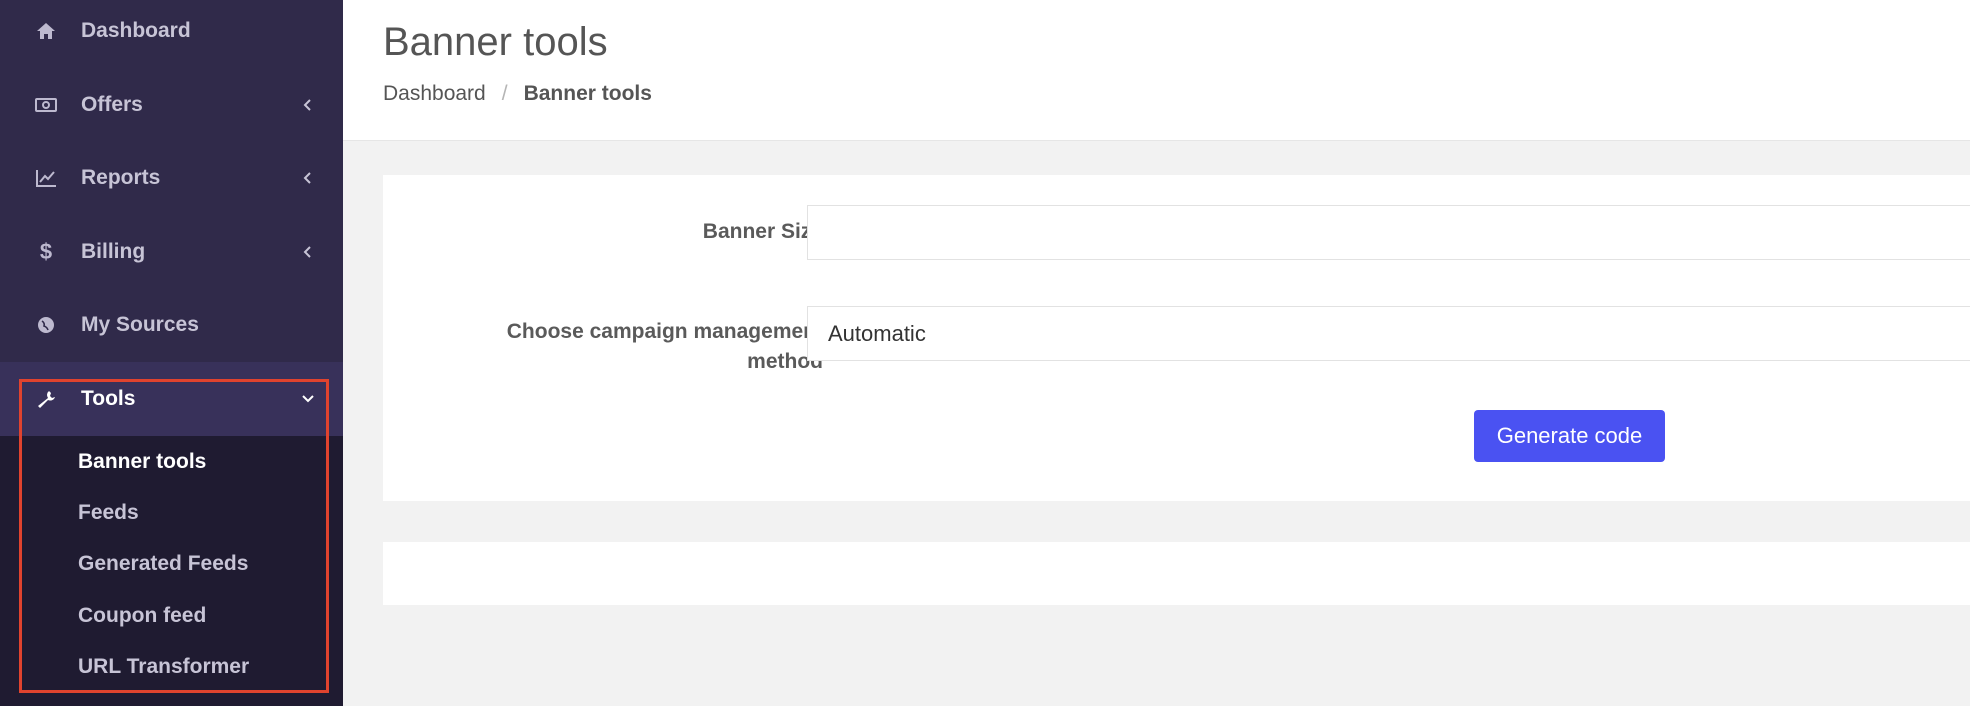 The height and width of the screenshot is (706, 1970). What do you see at coordinates (112, 104) in the screenshot?
I see `sidebar-item-label: Offers` at bounding box center [112, 104].